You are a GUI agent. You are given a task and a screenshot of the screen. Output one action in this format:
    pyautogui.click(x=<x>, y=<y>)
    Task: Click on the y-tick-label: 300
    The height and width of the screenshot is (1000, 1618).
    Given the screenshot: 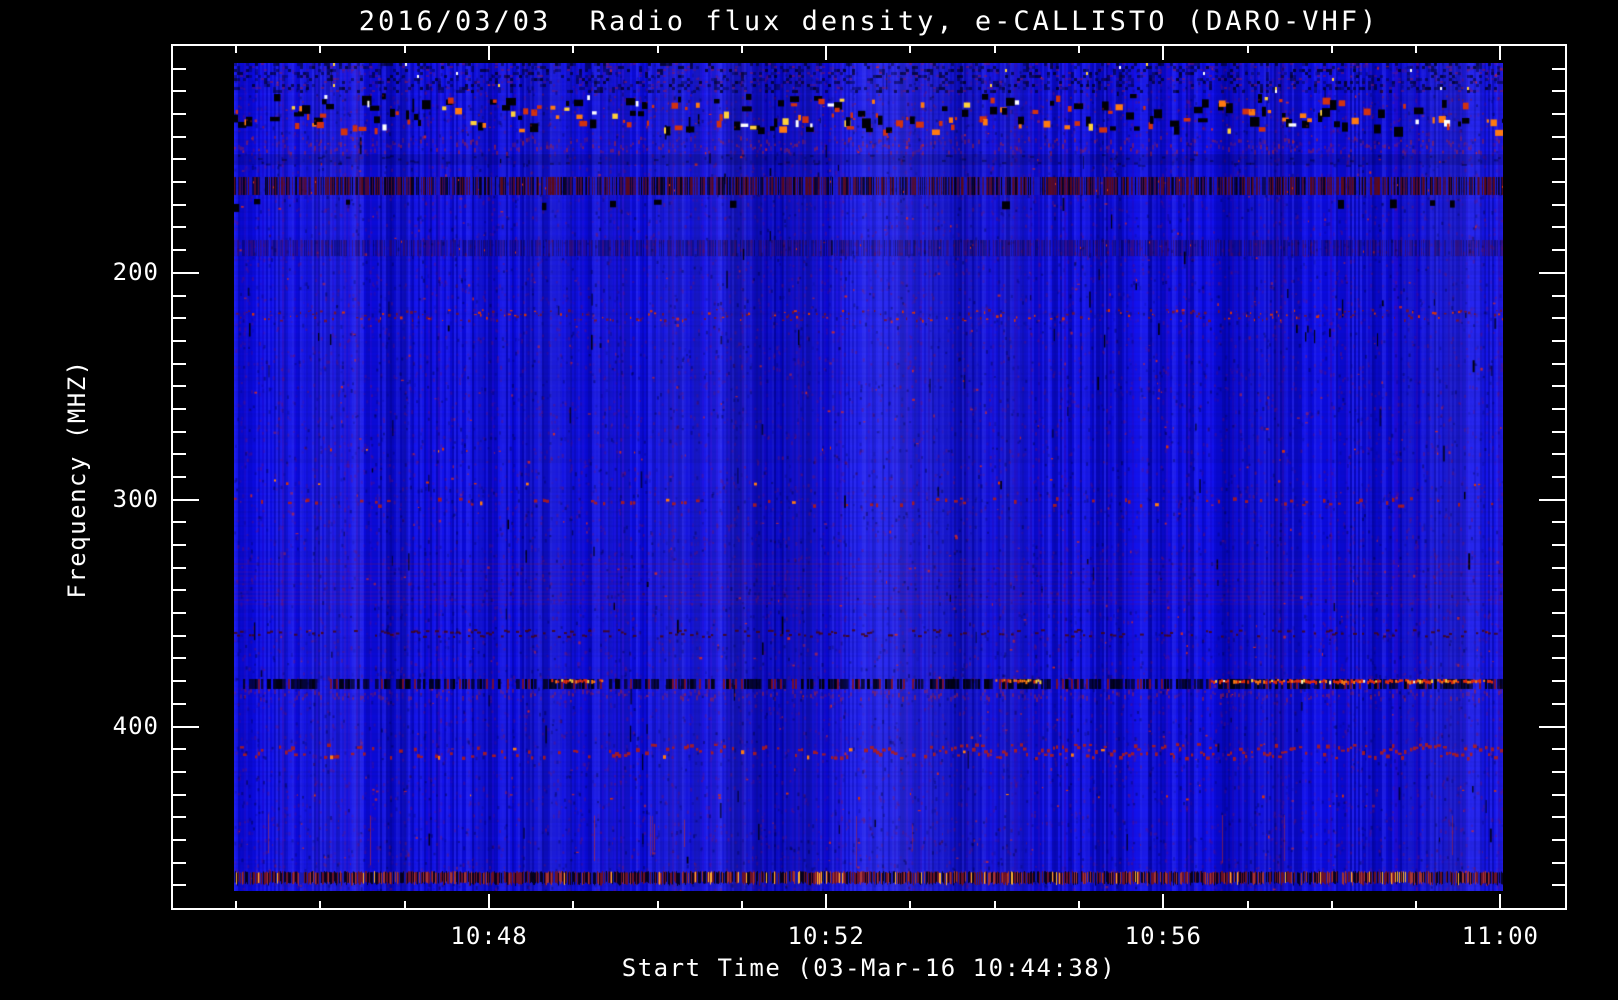 What is the action you would take?
    pyautogui.click(x=135, y=498)
    